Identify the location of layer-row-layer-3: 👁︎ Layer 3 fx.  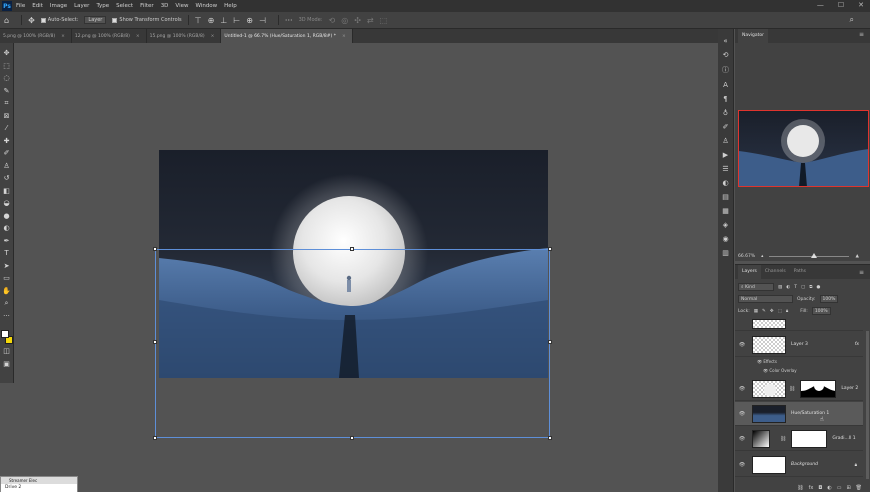
(799, 345).